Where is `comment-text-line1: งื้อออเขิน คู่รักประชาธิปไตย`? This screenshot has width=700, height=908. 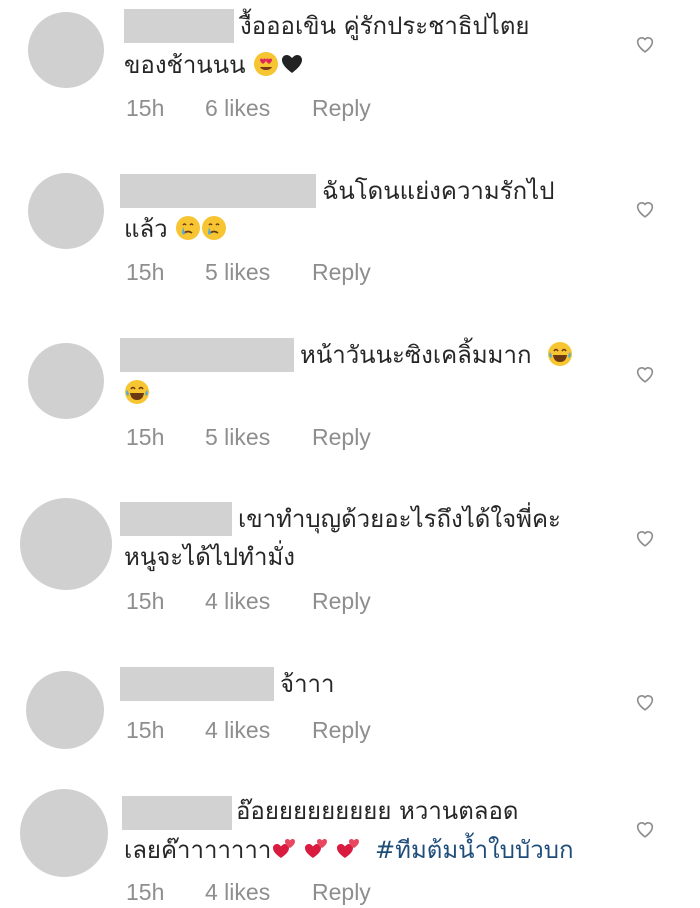
comment-text-line1: งื้อออเขิน คู่รักประชาธิปไตย is located at coordinates (385, 26).